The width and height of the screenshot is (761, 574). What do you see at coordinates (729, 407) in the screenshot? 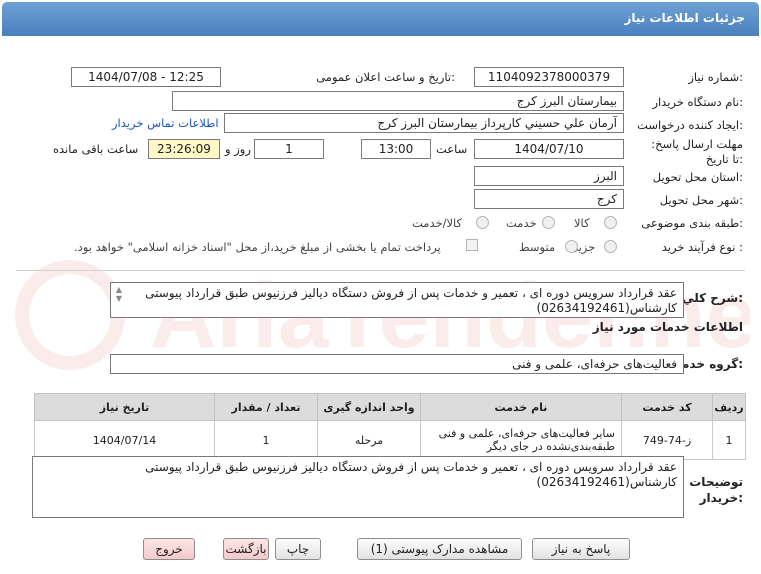
I see `col-header-row-number: ردیف` at bounding box center [729, 407].